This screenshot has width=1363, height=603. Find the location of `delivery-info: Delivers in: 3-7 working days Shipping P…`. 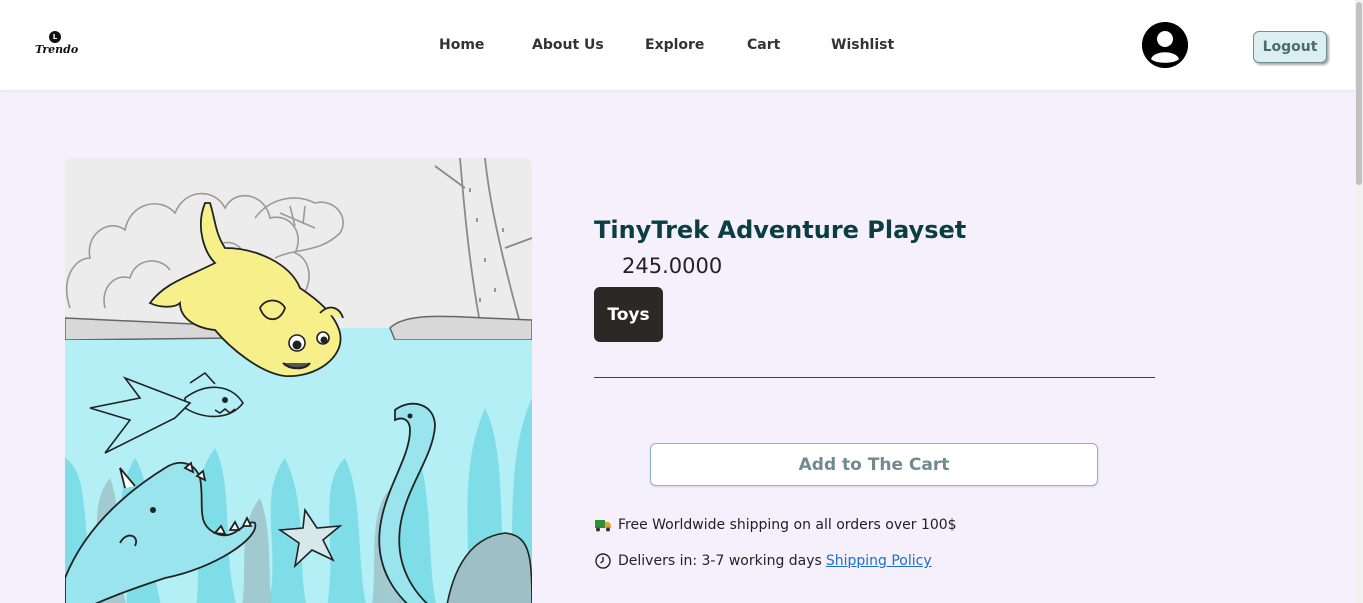

delivery-info: Delivers in: 3-7 working days Shipping P… is located at coordinates (763, 561).